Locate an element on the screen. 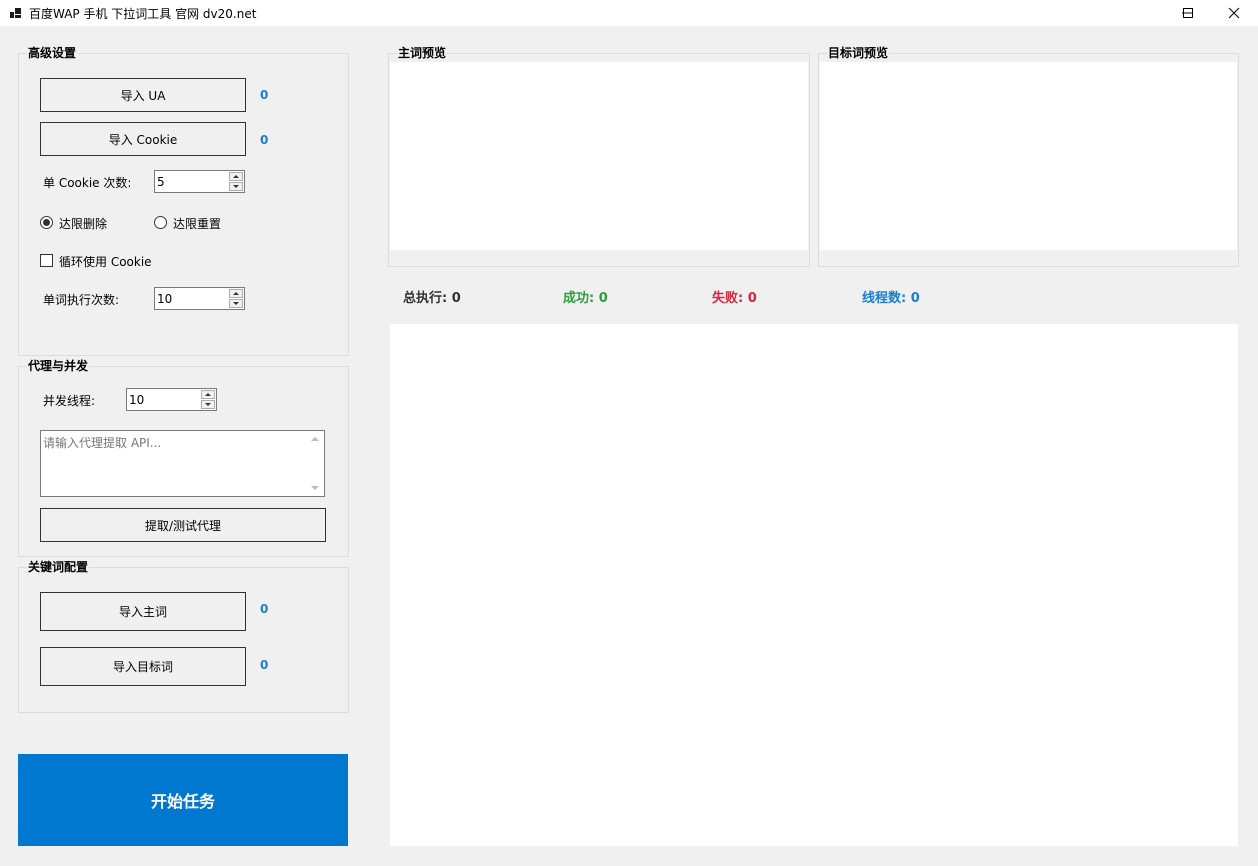 The width and height of the screenshot is (1258, 866). keywords-group: 关键词配置 is located at coordinates (183, 636).